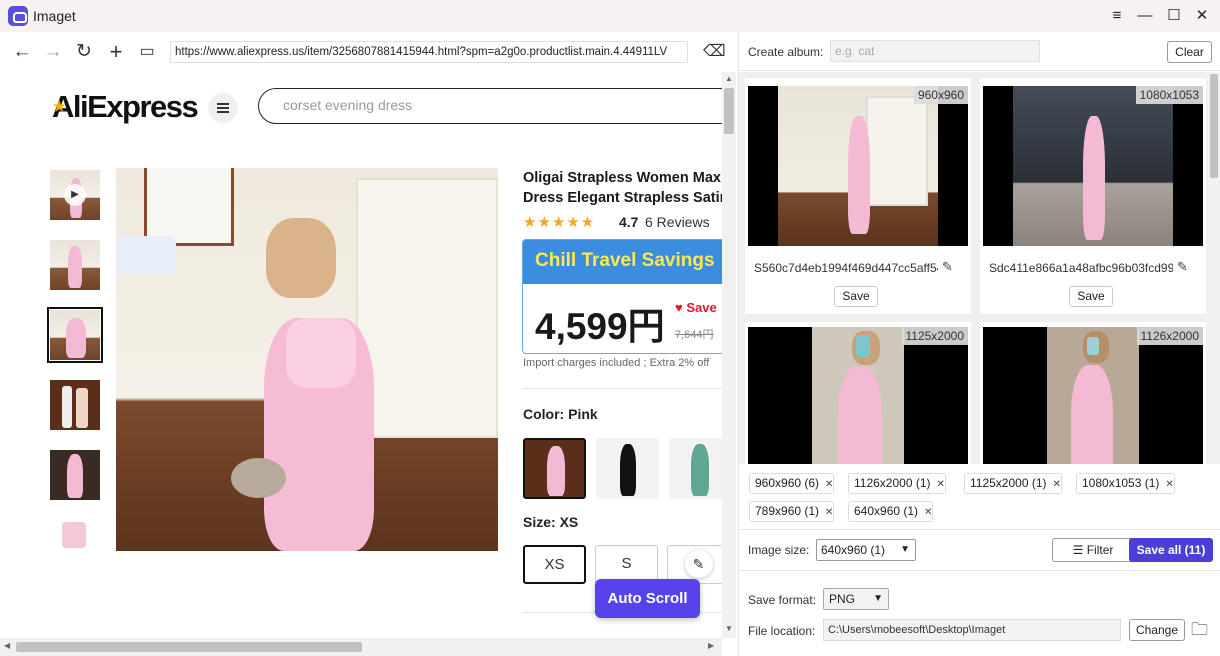 This screenshot has width=1220, height=656. I want to click on tag-label: 1126x2000 (1), so click(892, 483).